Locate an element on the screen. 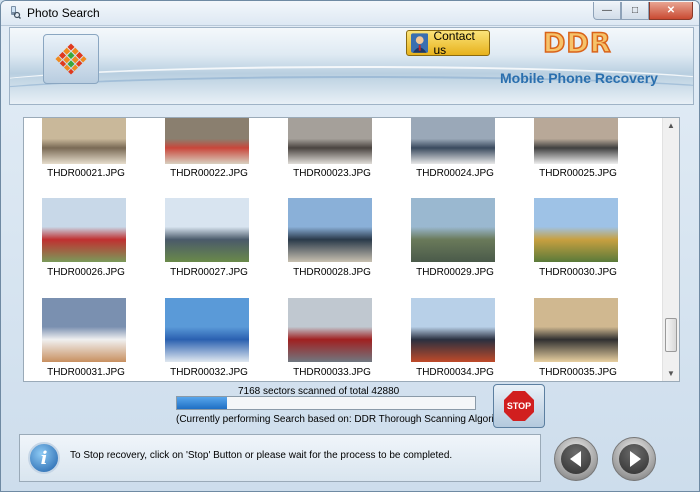  thumbnail-caption: THDR00021.JPG is located at coordinates (86, 173).